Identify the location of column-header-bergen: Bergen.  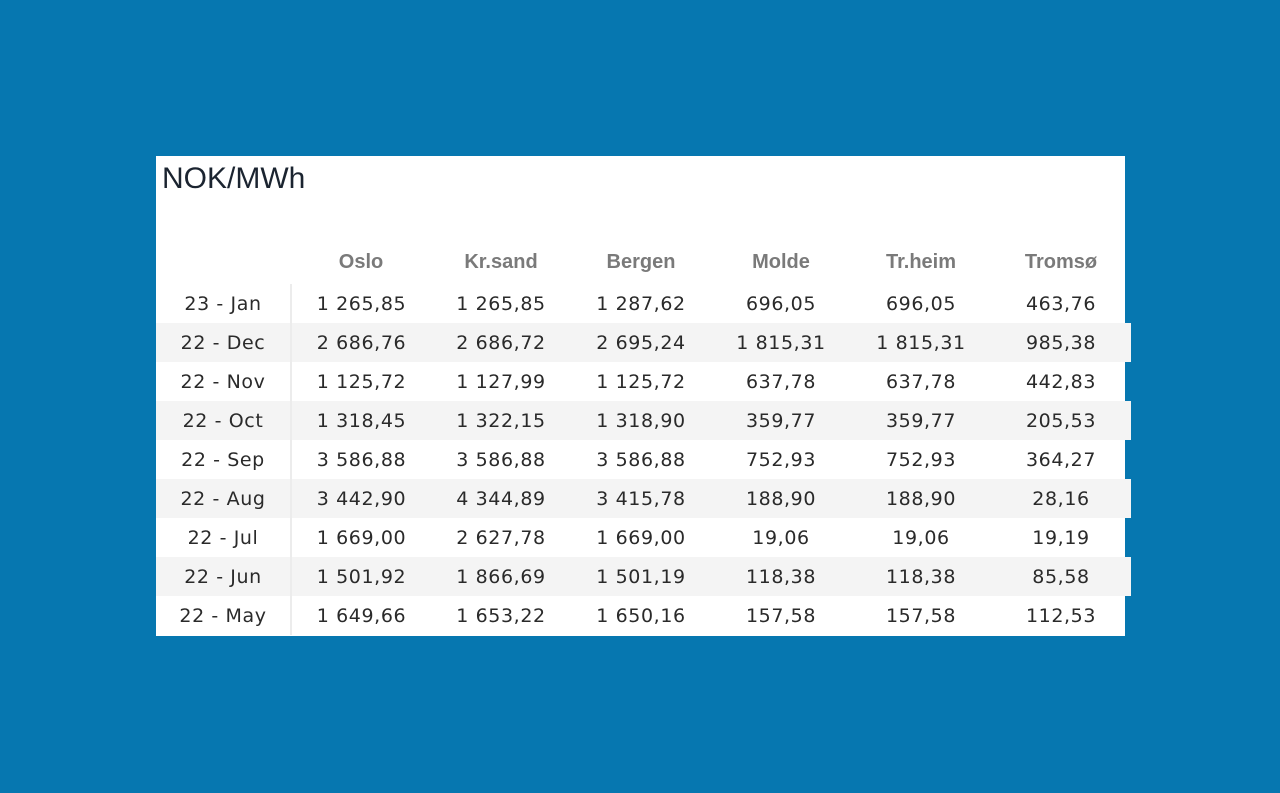
(641, 261).